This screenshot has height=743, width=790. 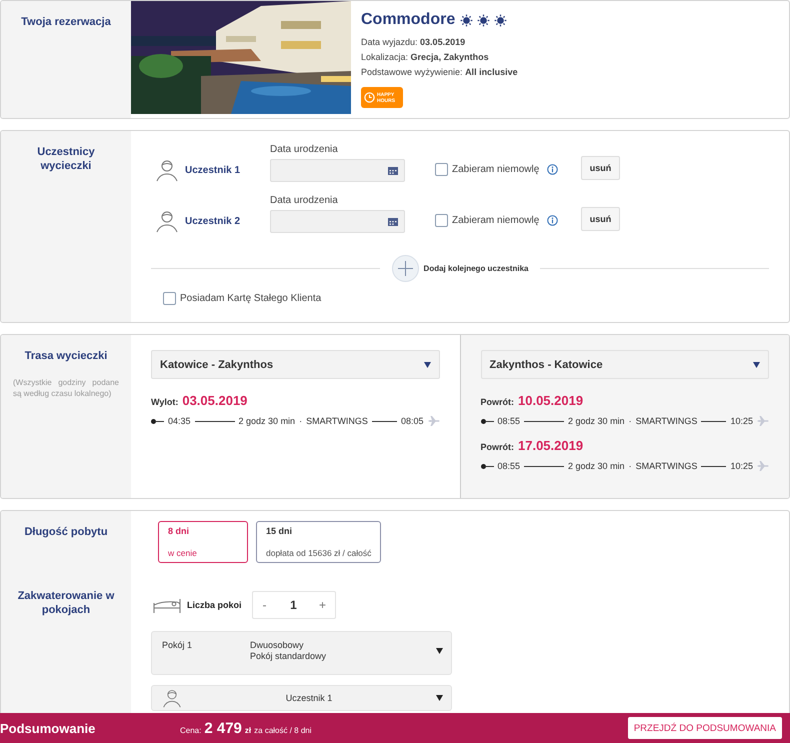 I want to click on leg-label: Wylot:, so click(x=164, y=402).